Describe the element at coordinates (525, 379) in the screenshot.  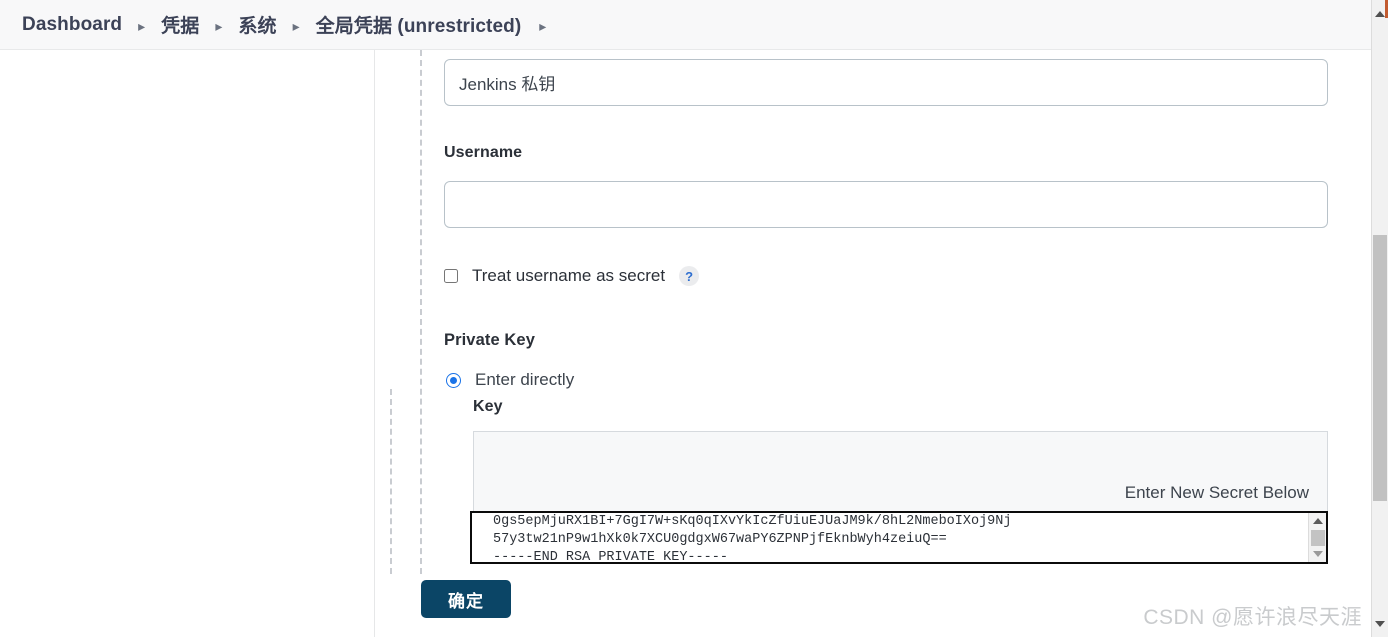
I see `enter-directly-label: Enter directly` at that location.